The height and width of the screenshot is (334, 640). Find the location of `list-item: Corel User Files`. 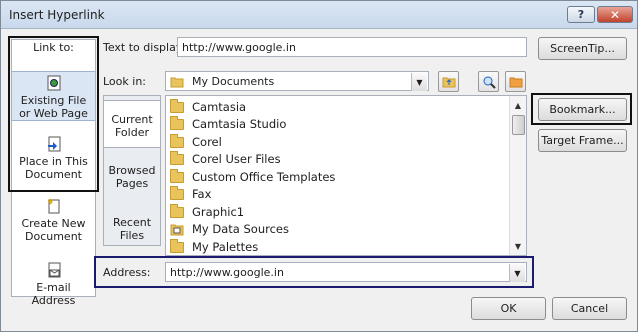

list-item: Corel User Files is located at coordinates (225, 158).